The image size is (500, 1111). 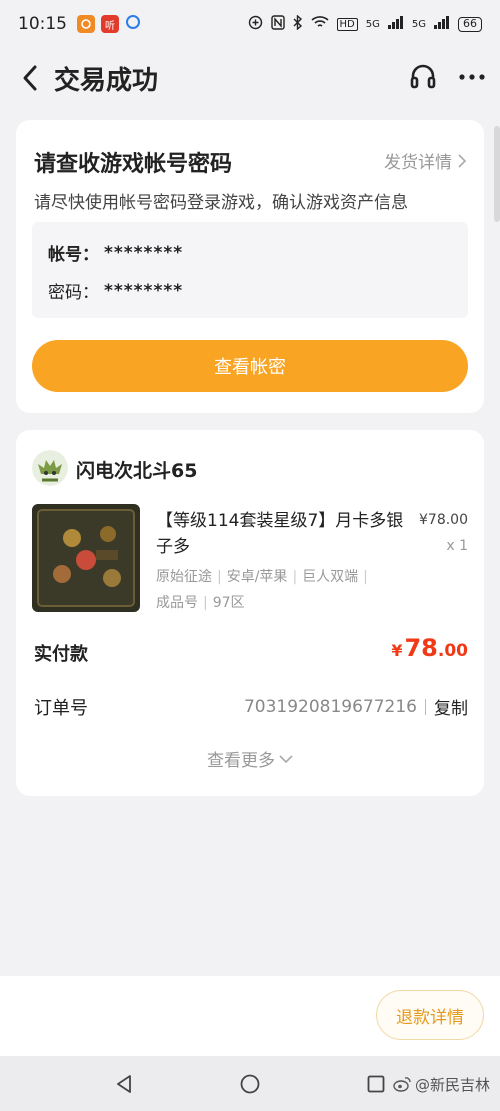 I want to click on notification-app-icon, so click(x=86, y=24).